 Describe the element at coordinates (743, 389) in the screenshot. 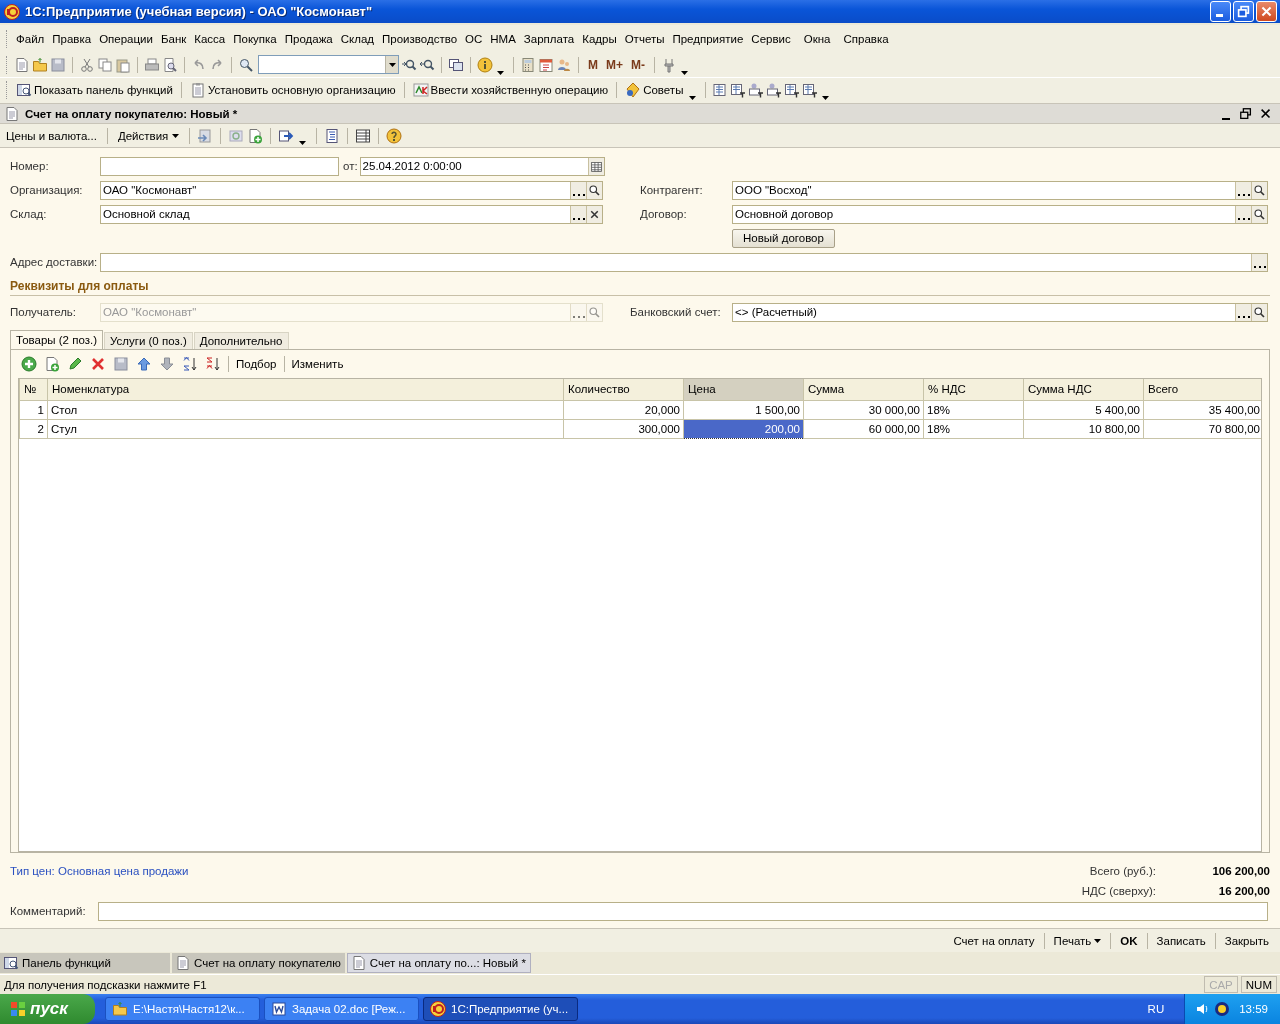

I see `column-header: Цена` at that location.